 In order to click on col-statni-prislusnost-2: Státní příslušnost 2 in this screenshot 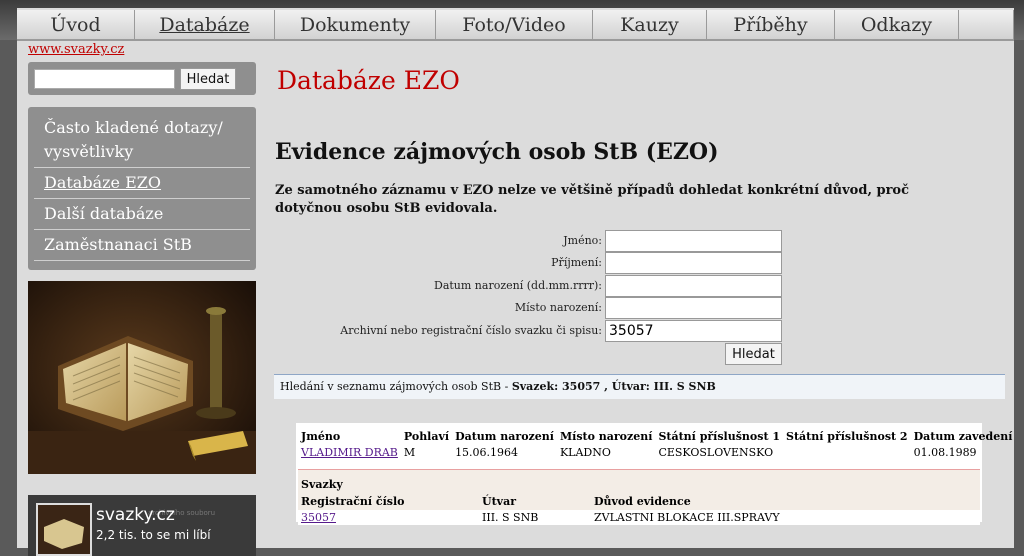, I will do `click(847, 436)`.